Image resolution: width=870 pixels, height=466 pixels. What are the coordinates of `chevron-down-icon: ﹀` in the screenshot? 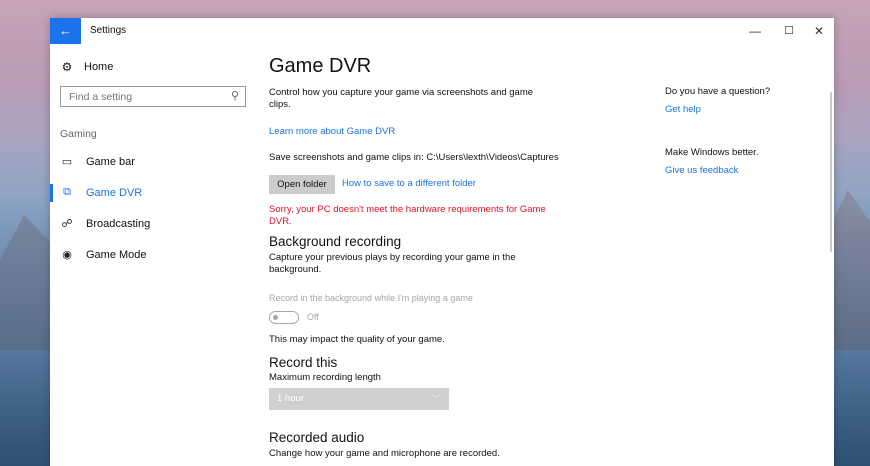 It's located at (436, 399).